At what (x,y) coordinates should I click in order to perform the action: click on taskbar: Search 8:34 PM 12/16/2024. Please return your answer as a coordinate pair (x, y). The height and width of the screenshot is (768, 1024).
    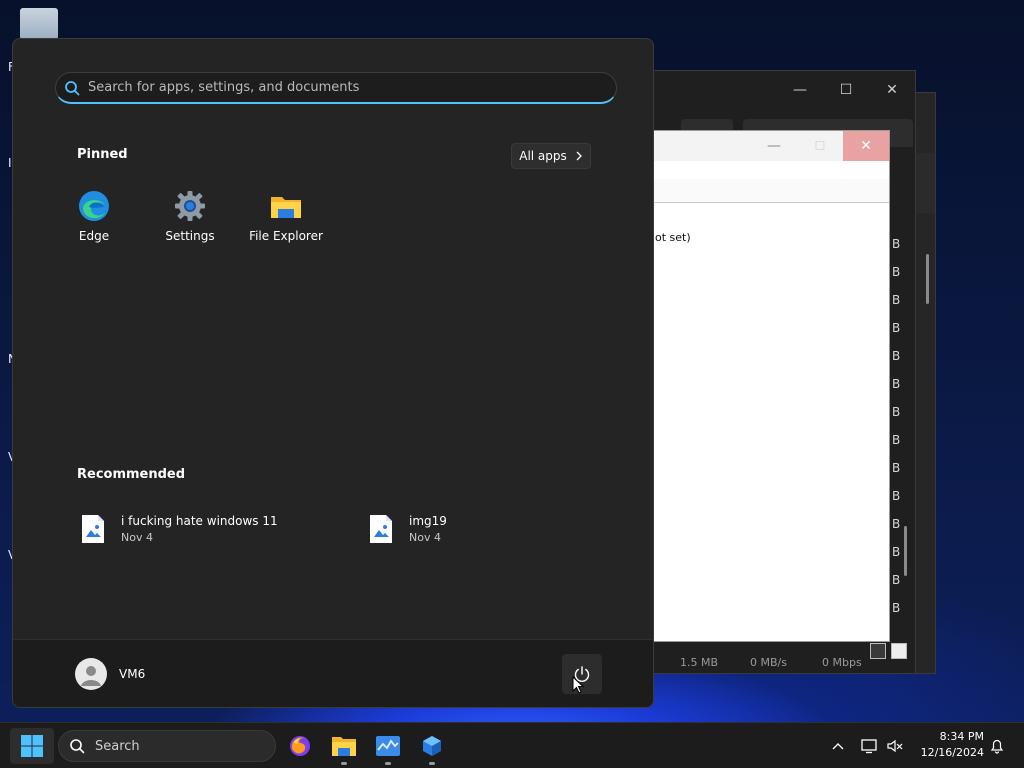
    Looking at the image, I should click on (512, 745).